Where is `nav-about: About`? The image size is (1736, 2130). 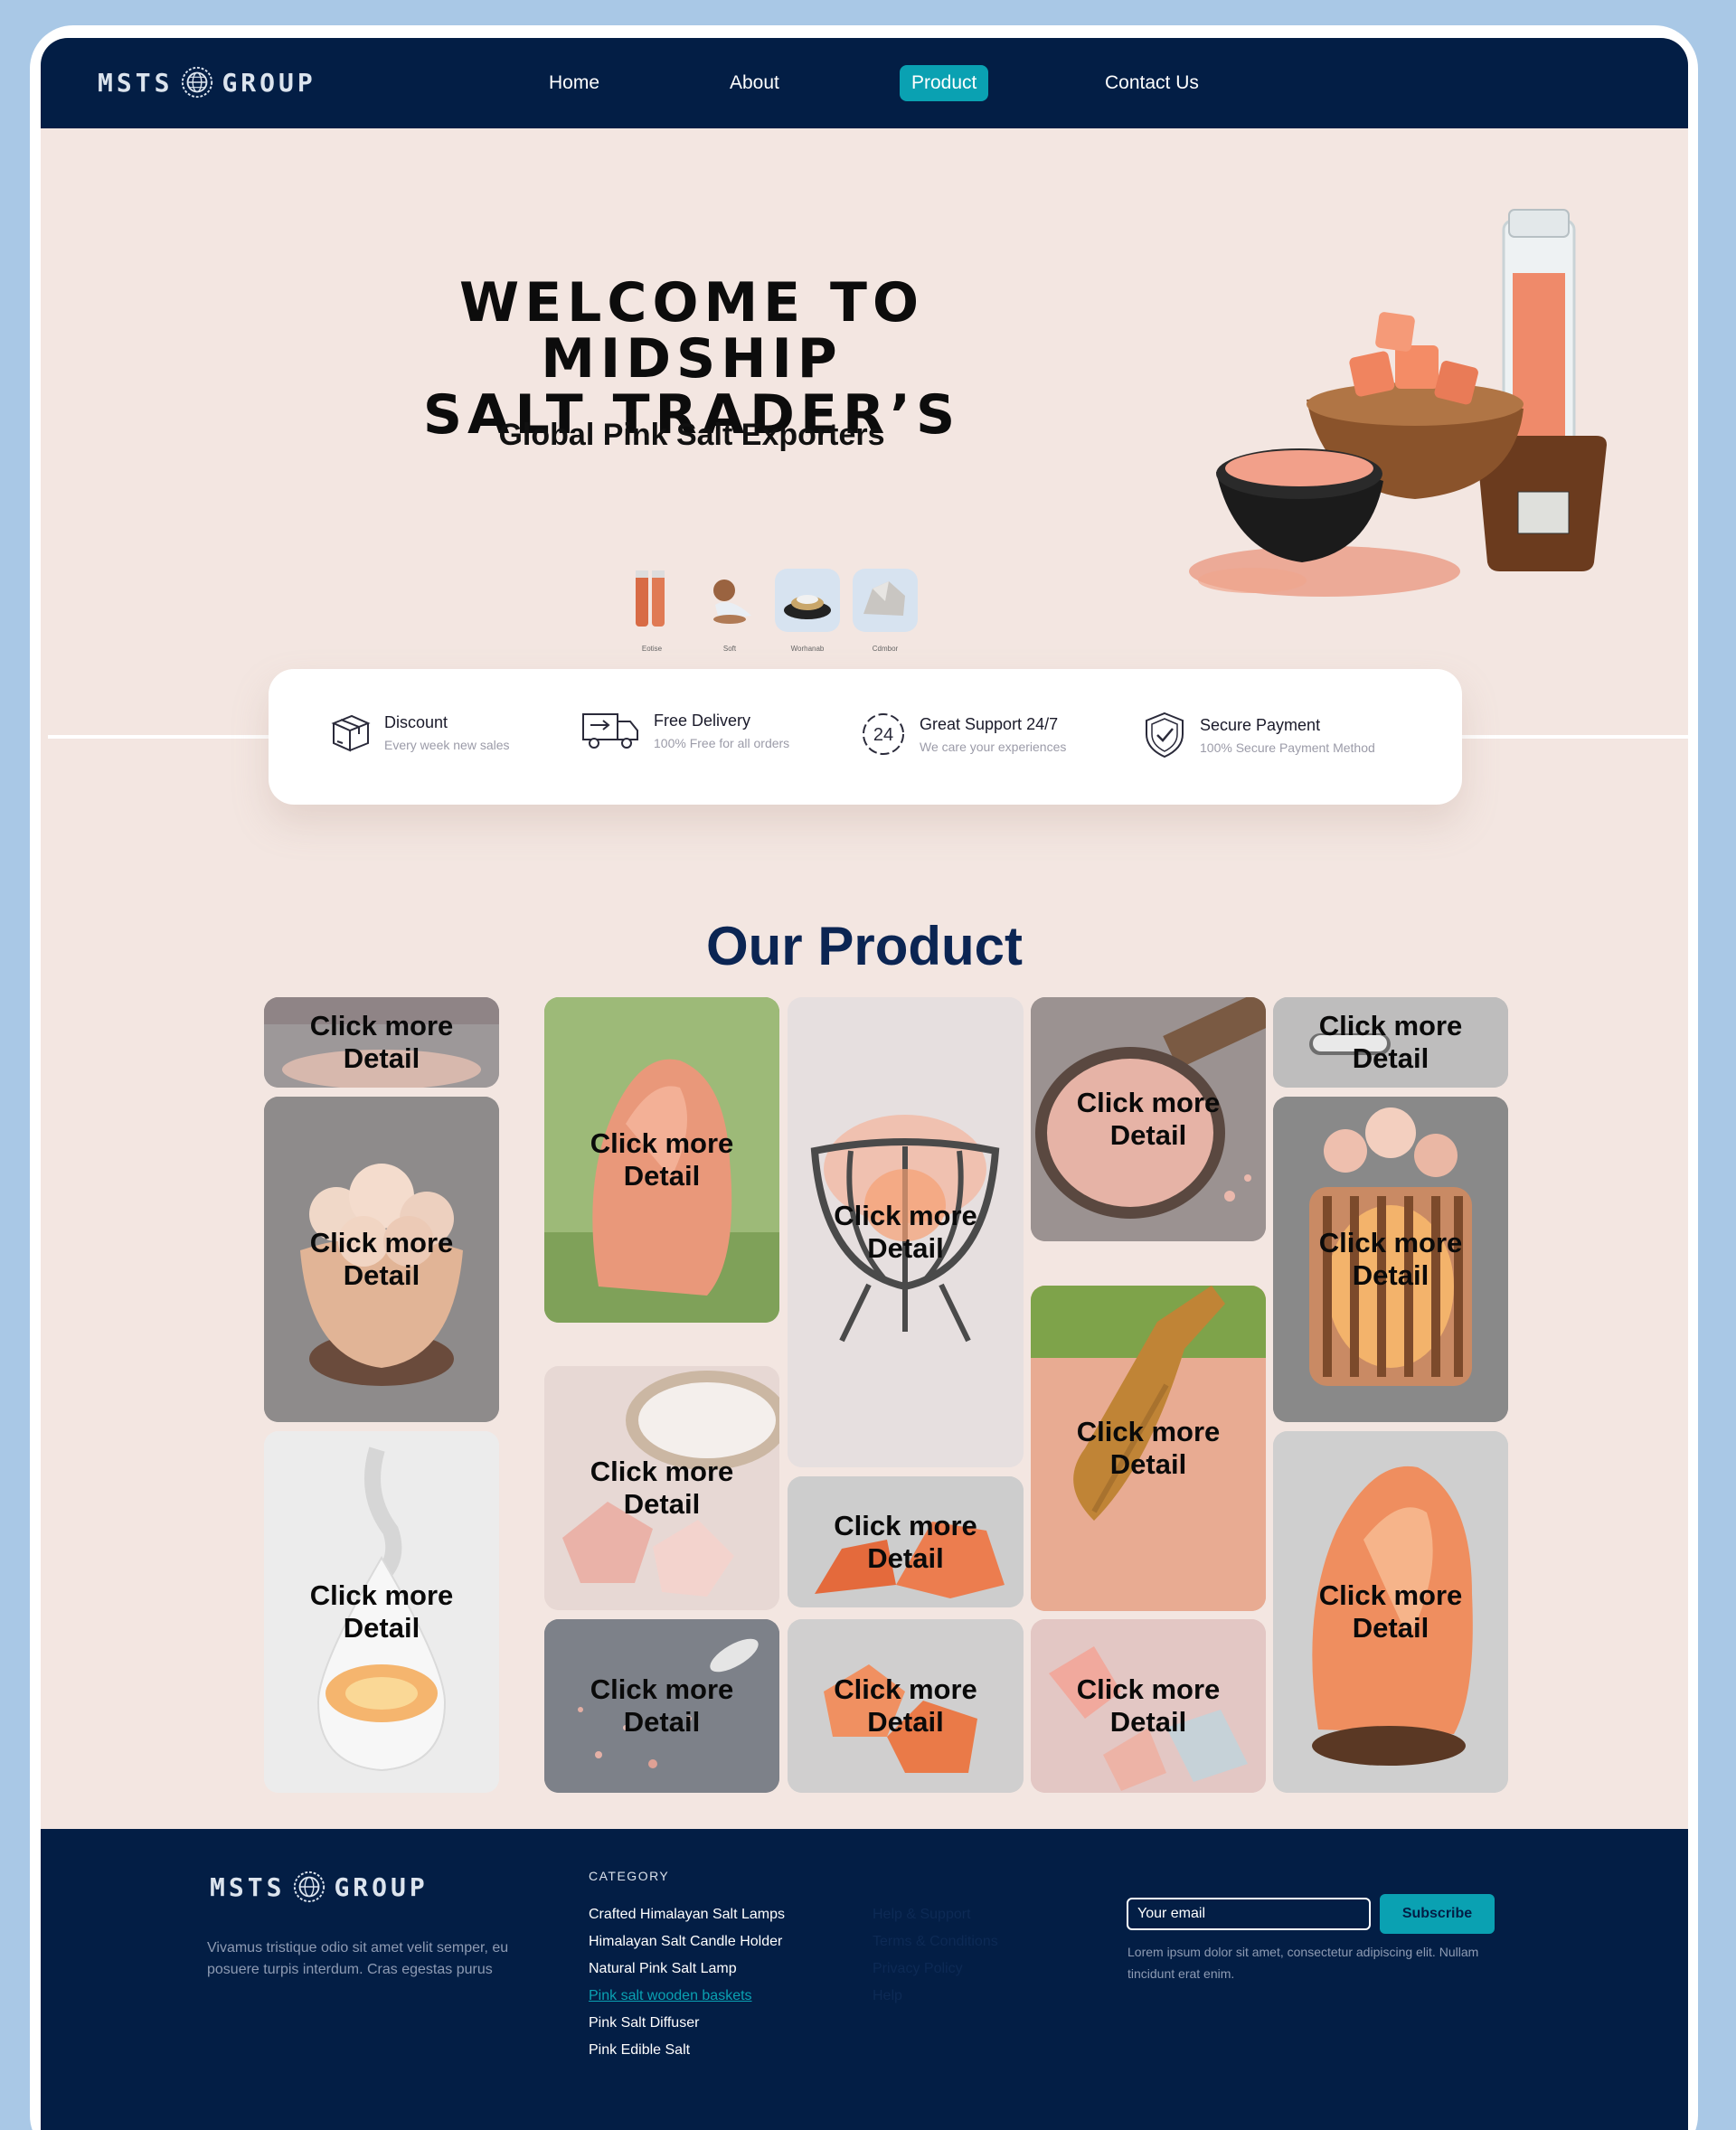 nav-about: About is located at coordinates (754, 83).